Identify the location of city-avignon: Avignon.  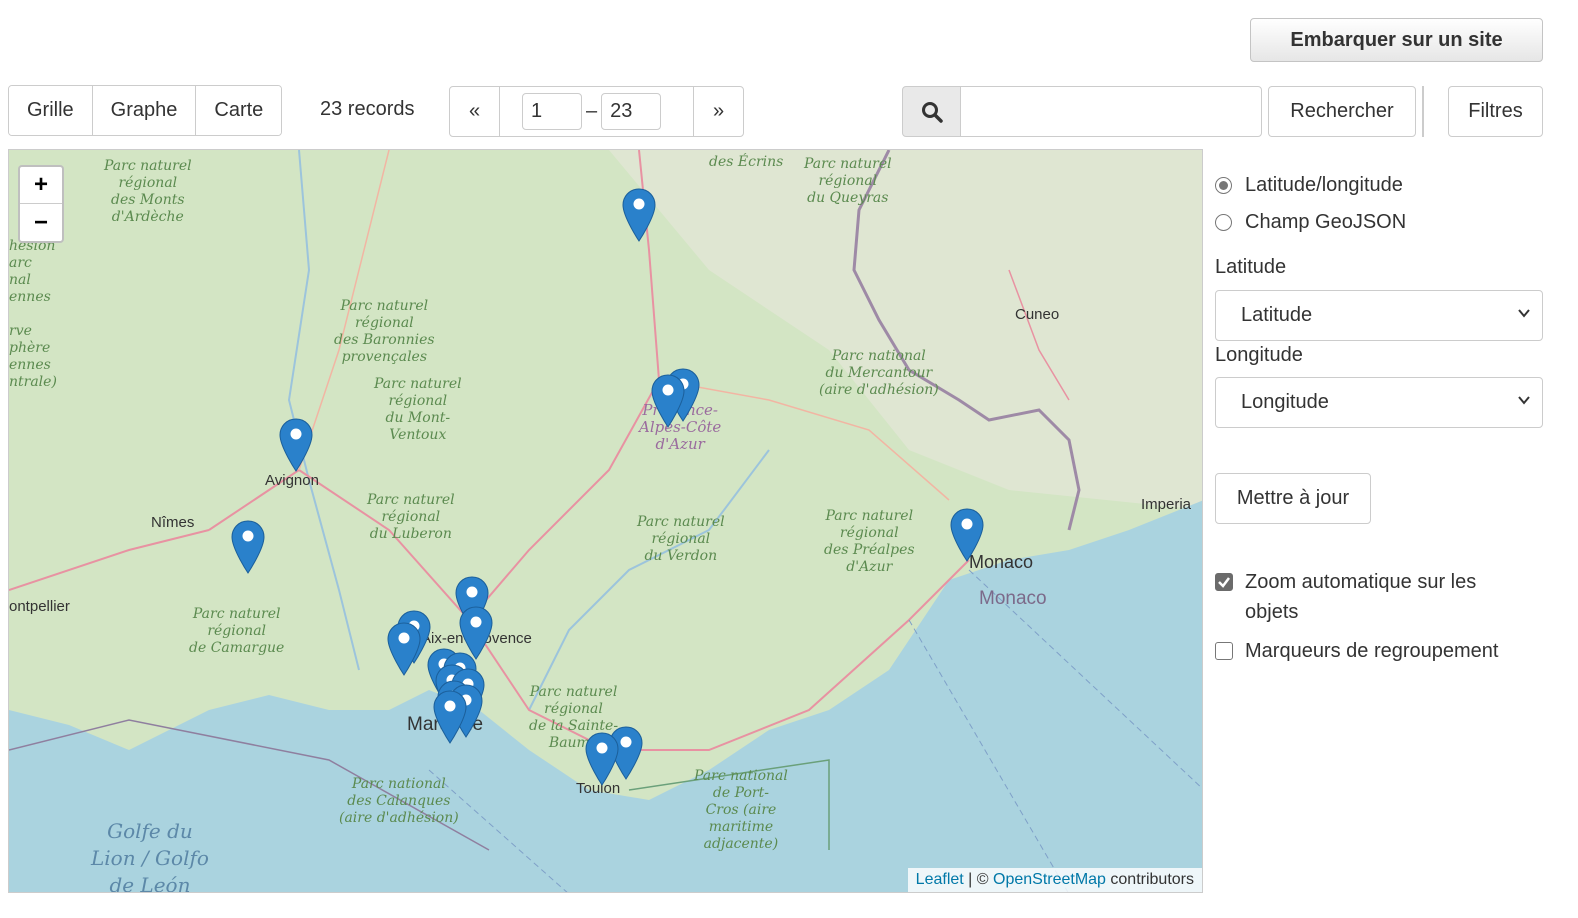
(292, 480).